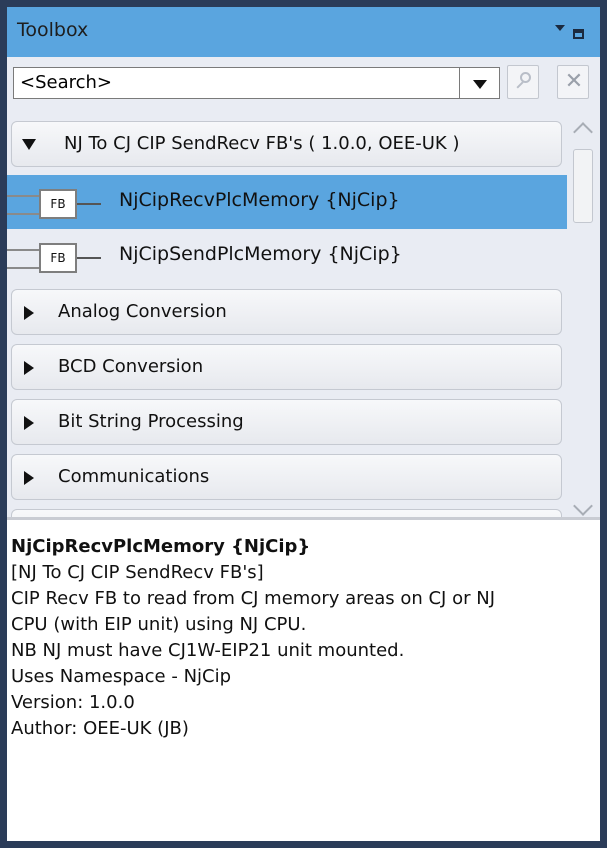 This screenshot has width=607, height=848. I want to click on fb-name: NjCipSendPlcMemory {NjCip}, so click(260, 254).